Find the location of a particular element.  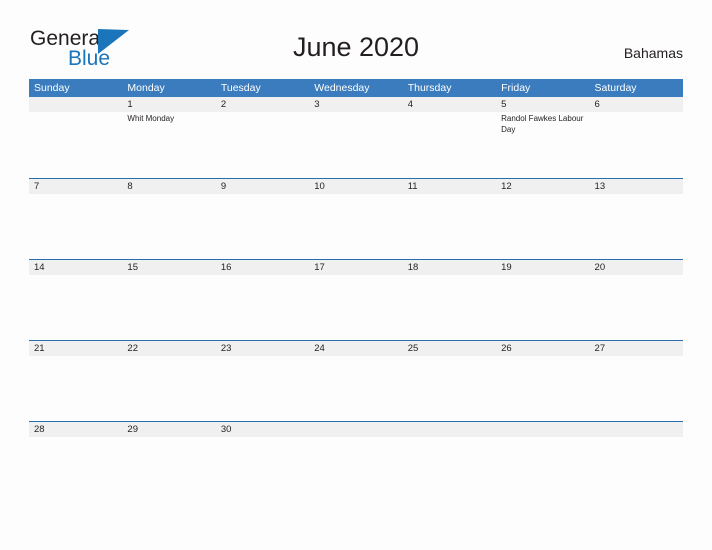

day-number-14: 14 is located at coordinates (75, 267).